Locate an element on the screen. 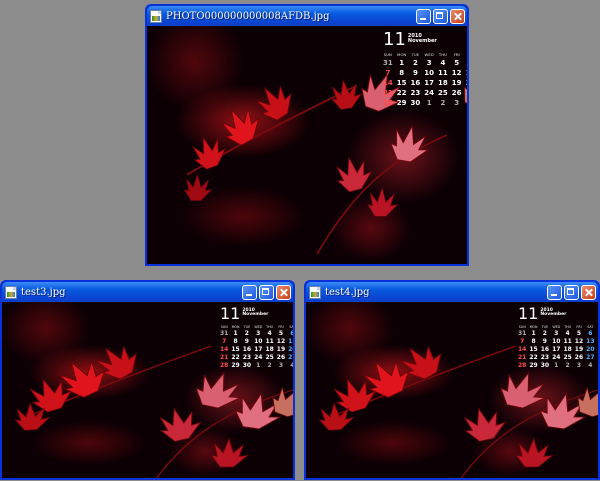 This screenshot has width=600, height=481. minimize-icon is located at coordinates (554, 292).